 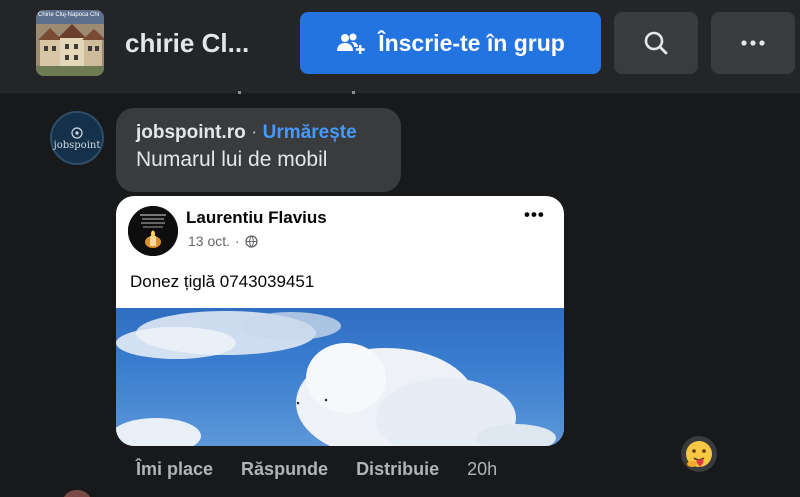 I want to click on clipped-previous-content, so click(x=296, y=90).